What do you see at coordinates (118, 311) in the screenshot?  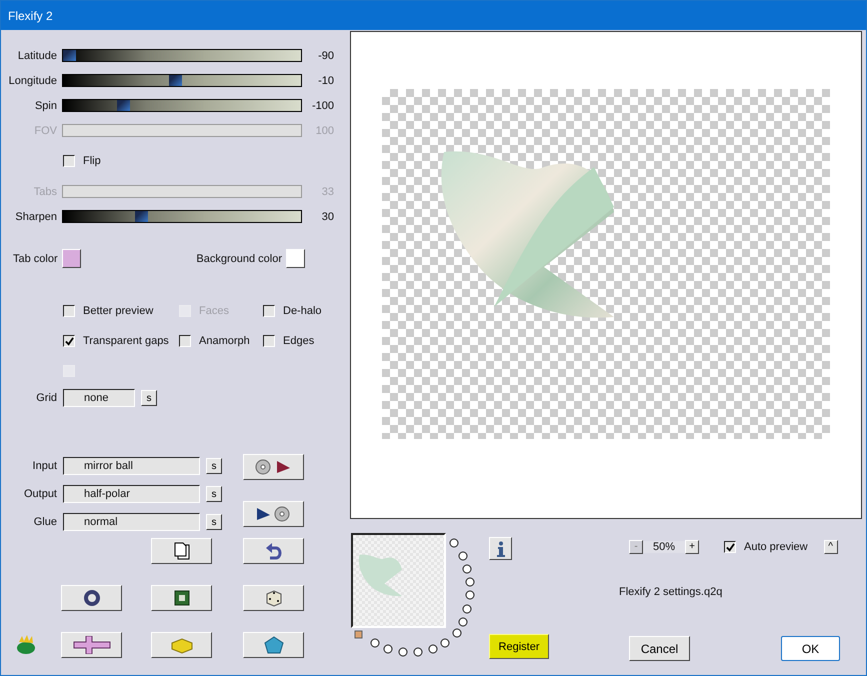 I see `option-label: Better preview` at bounding box center [118, 311].